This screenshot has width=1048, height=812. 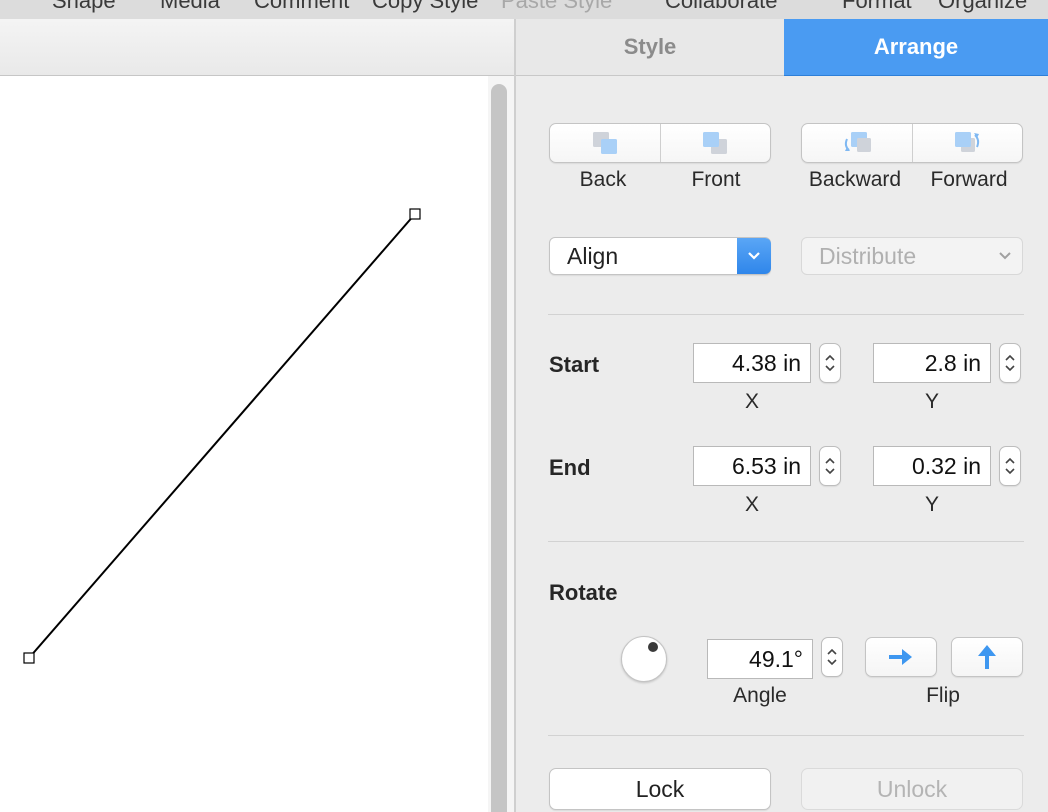 What do you see at coordinates (574, 364) in the screenshot?
I see `start-label: Start` at bounding box center [574, 364].